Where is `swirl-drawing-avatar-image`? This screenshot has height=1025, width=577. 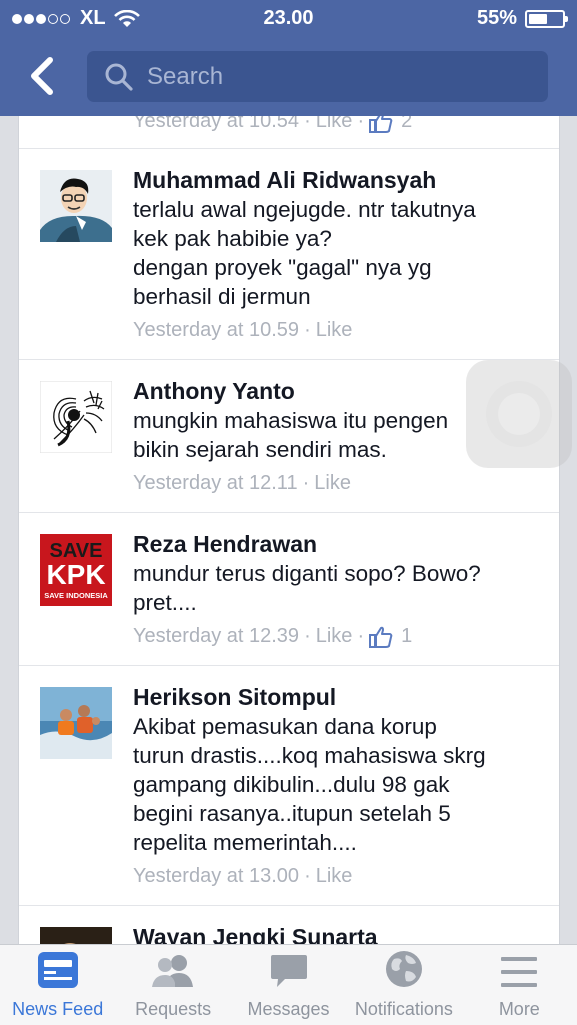
swirl-drawing-avatar-image is located at coordinates (76, 417).